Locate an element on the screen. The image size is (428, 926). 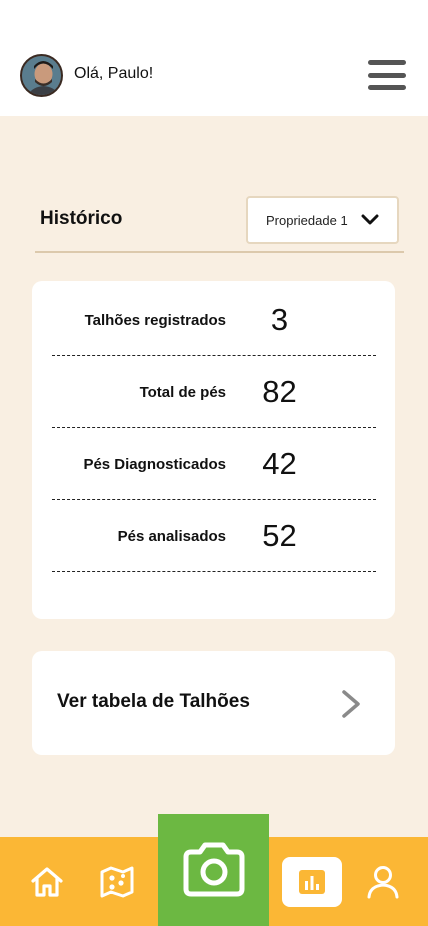
nav-map is located at coordinates (117, 881).